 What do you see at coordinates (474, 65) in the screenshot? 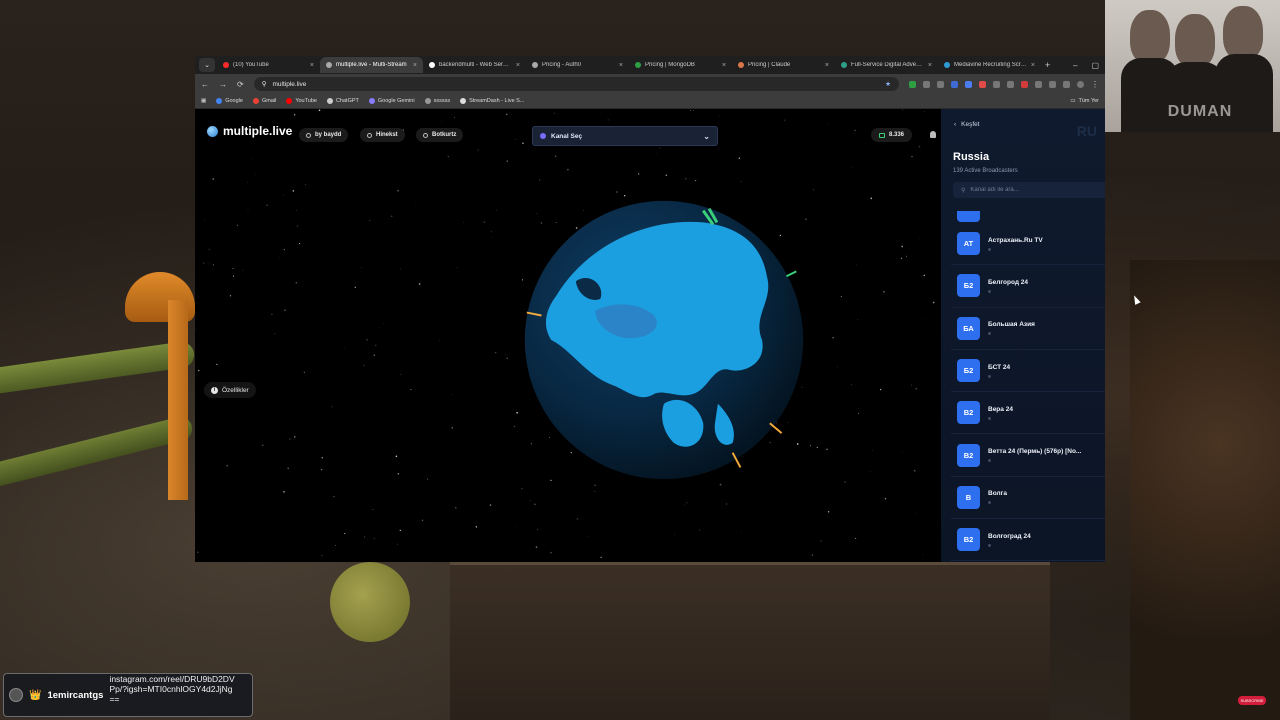
I see `browser-tab: backendmulti - Web Service ×` at bounding box center [474, 65].